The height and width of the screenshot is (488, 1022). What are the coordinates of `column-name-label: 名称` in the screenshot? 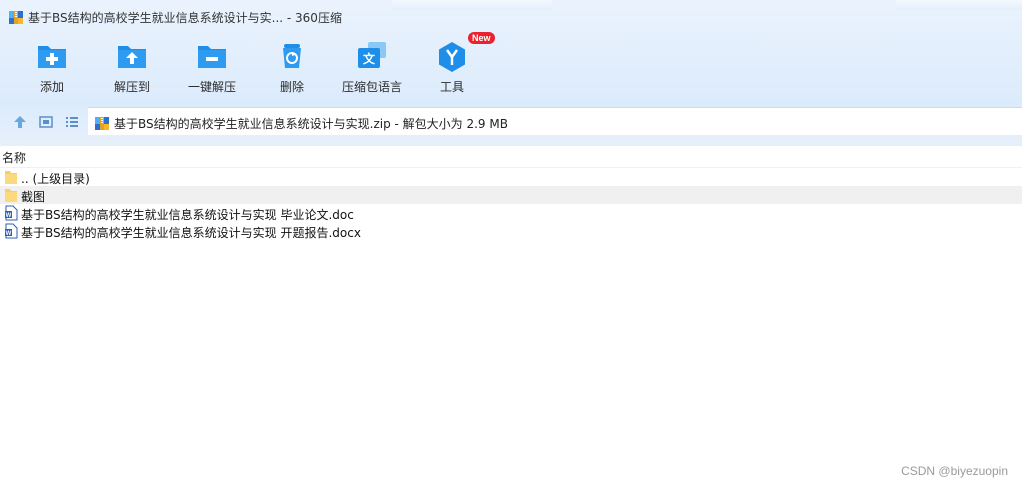 It's located at (14, 158).